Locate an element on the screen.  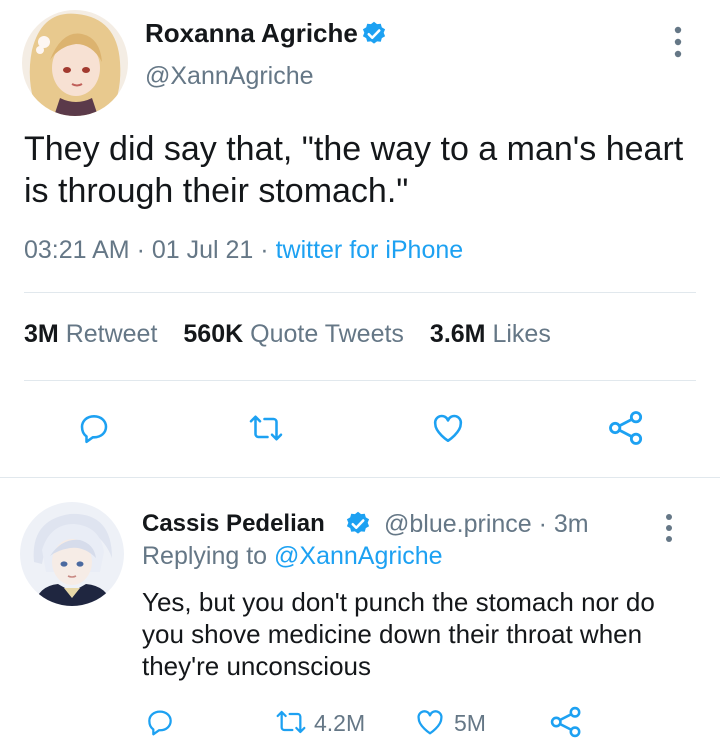
retweets-count: 3M is located at coordinates (41, 334).